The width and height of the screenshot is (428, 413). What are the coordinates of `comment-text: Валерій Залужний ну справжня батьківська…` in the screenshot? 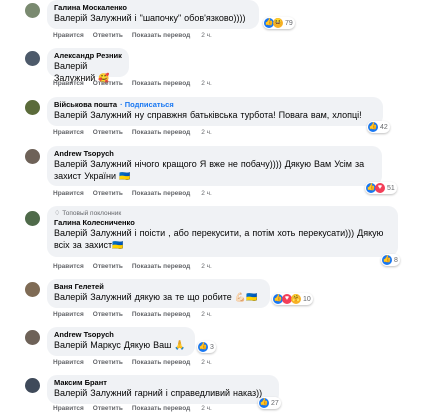 It's located at (208, 115).